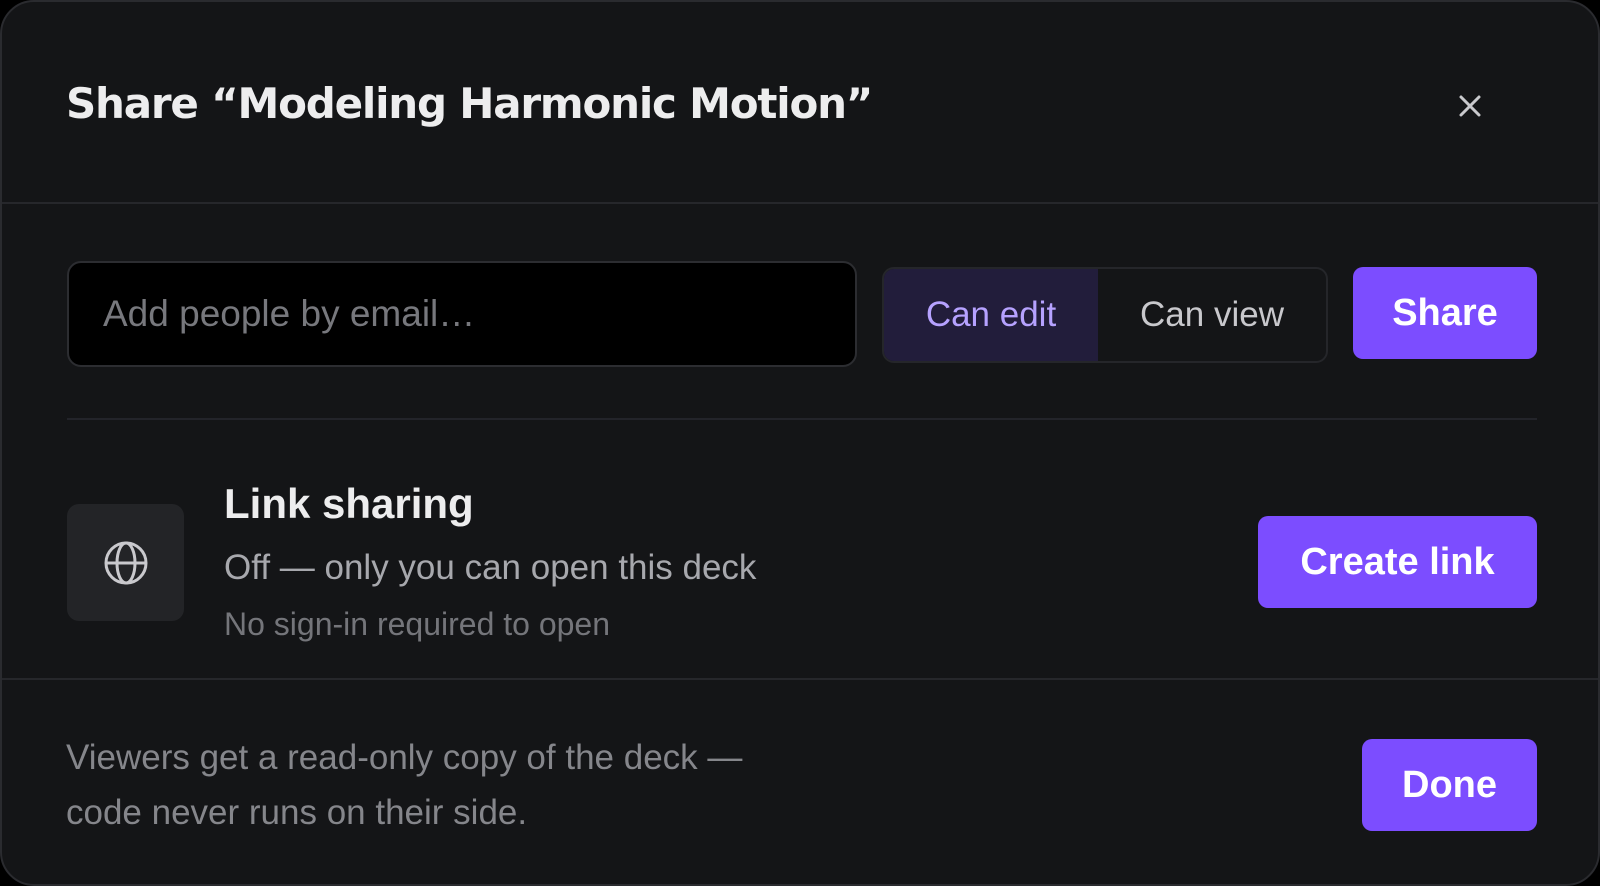 Image resolution: width=1600 pixels, height=886 pixels. What do you see at coordinates (1397, 562) in the screenshot?
I see `create-link-button: Create link` at bounding box center [1397, 562].